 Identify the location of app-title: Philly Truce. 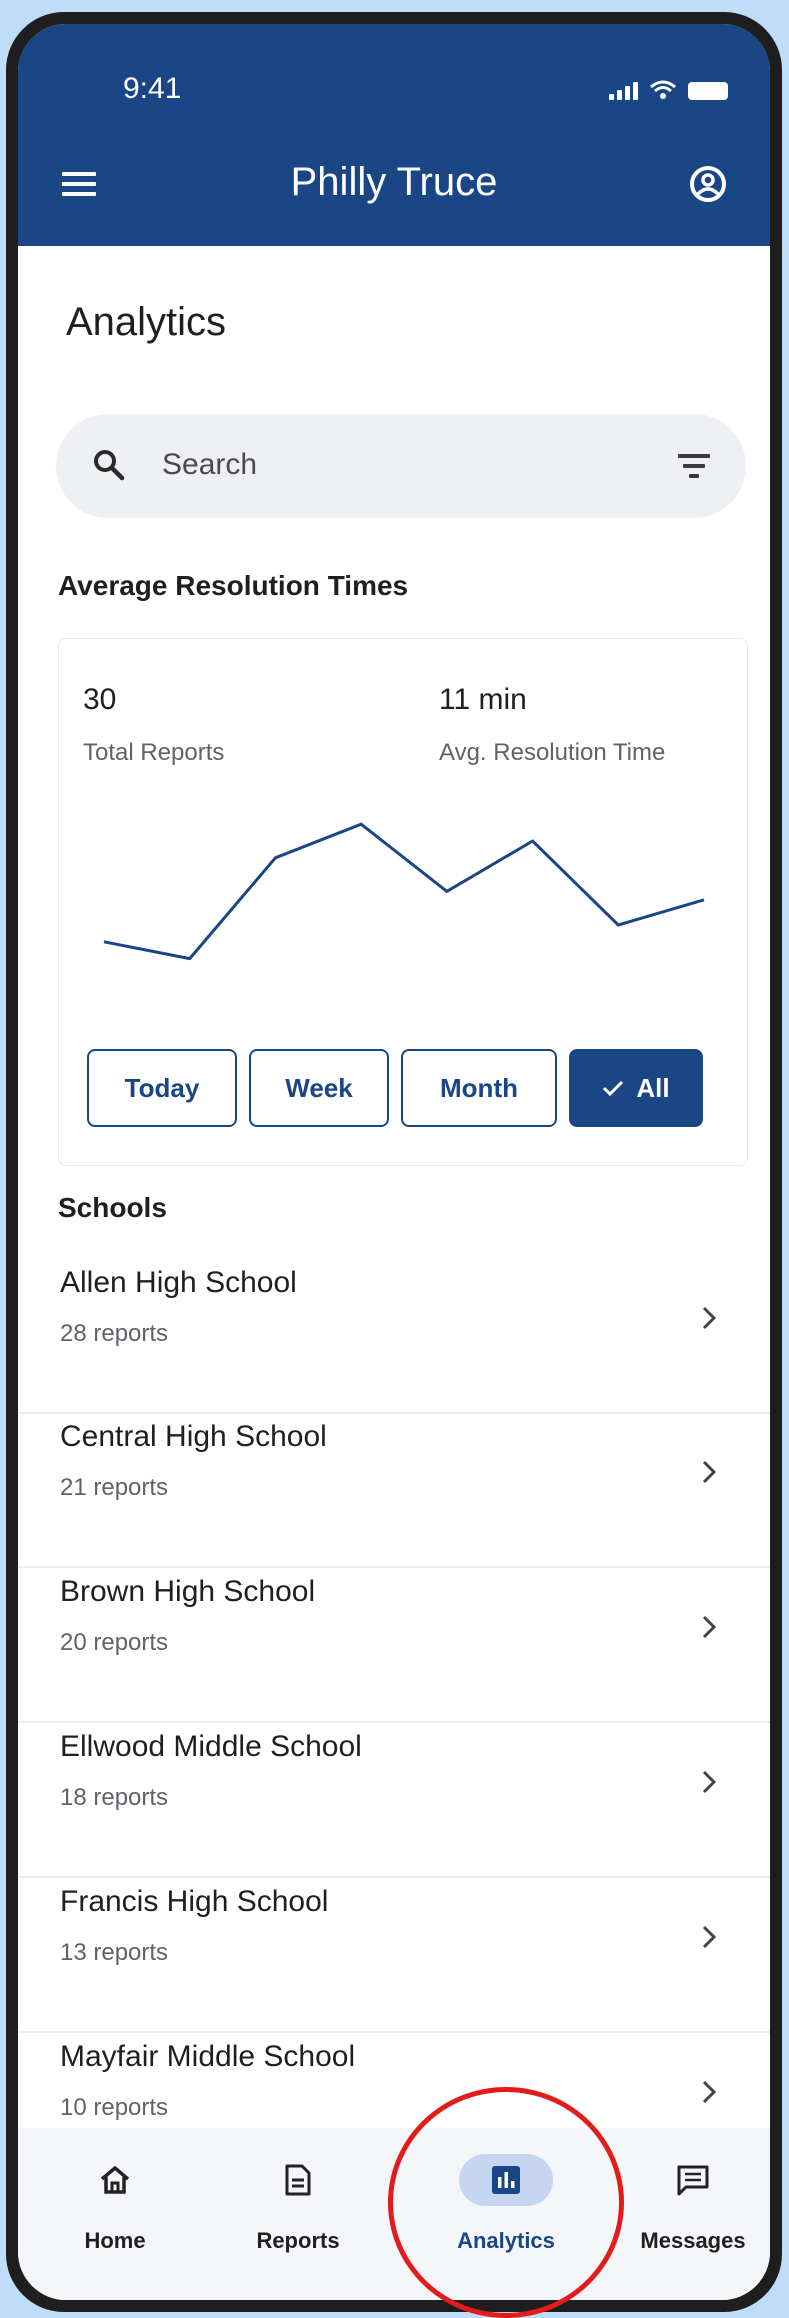
(394, 182).